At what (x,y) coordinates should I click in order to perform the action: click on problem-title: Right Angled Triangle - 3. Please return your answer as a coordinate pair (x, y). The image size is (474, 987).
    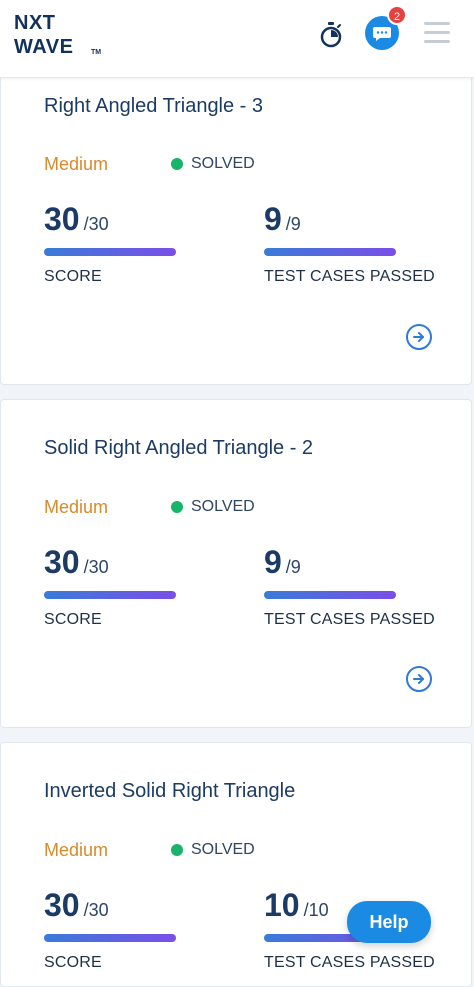
    Looking at the image, I should click on (153, 106).